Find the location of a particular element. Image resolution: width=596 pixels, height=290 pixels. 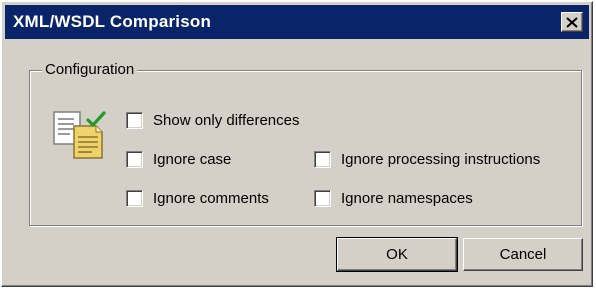

ignore-comments-checkbox is located at coordinates (134, 198).